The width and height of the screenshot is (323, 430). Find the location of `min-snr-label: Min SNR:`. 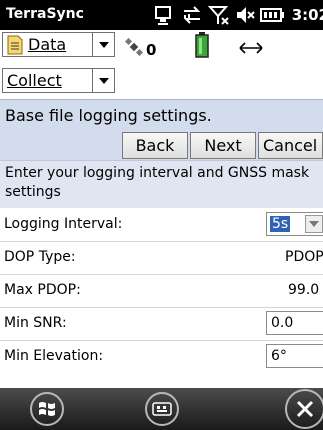

min-snr-label: Min SNR: is located at coordinates (35, 323).